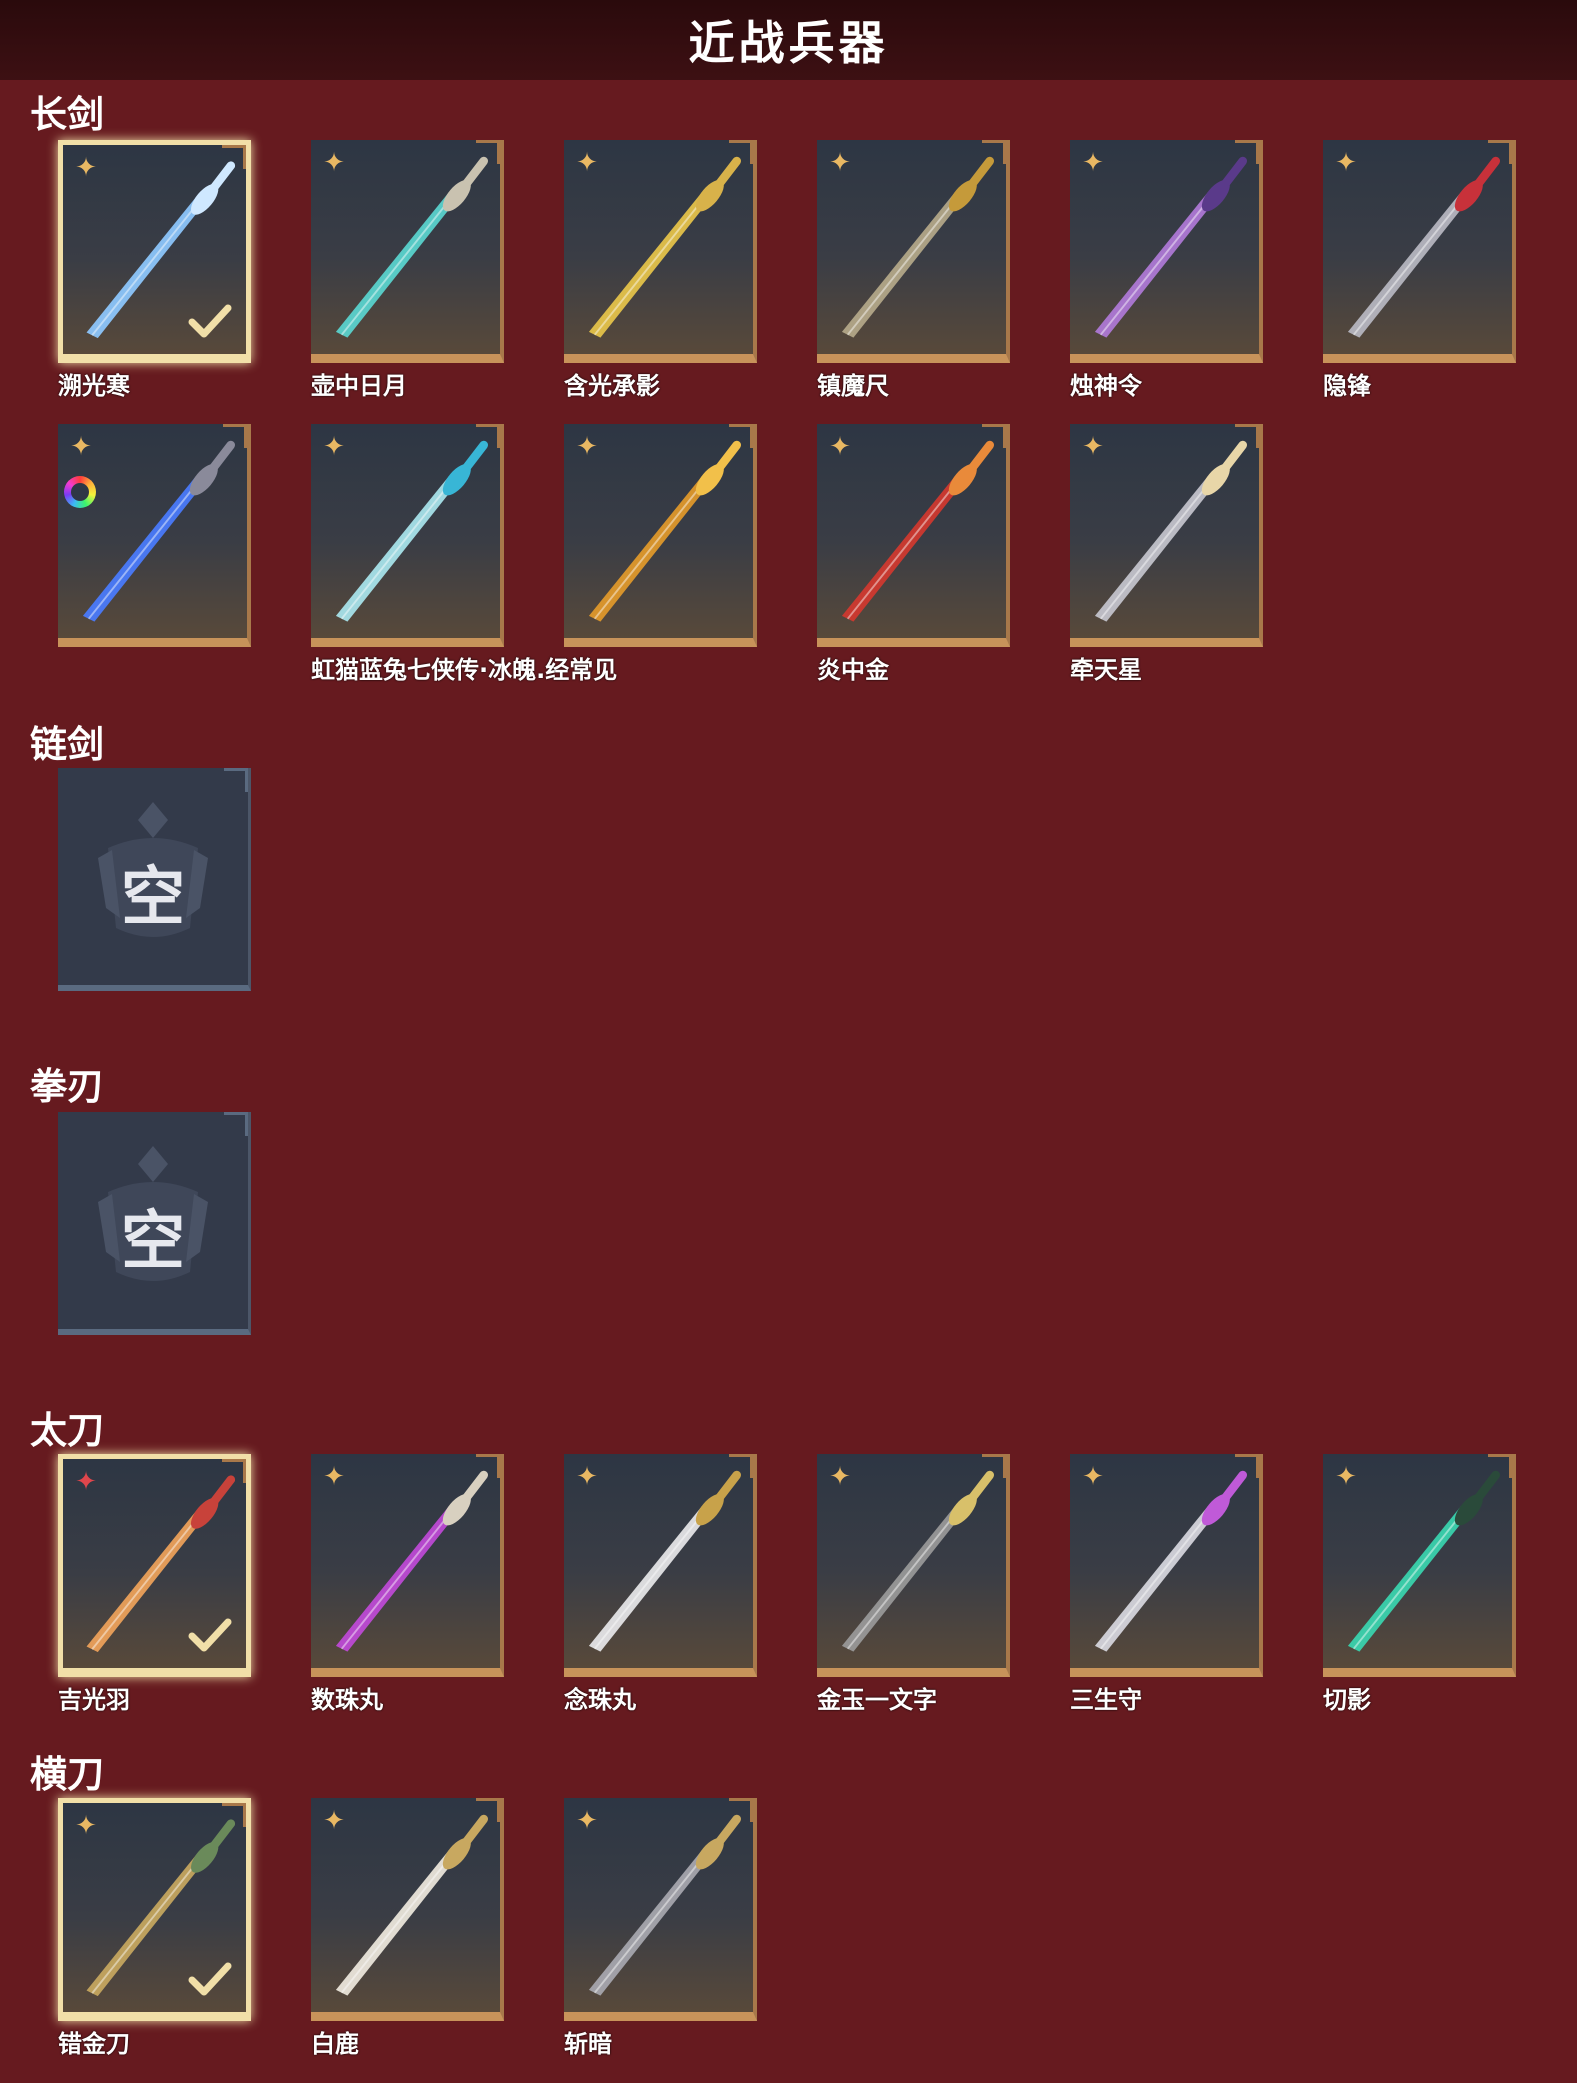 The width and height of the screenshot is (1577, 2083). What do you see at coordinates (80, 492) in the screenshot?
I see `rainbow-ring-icon` at bounding box center [80, 492].